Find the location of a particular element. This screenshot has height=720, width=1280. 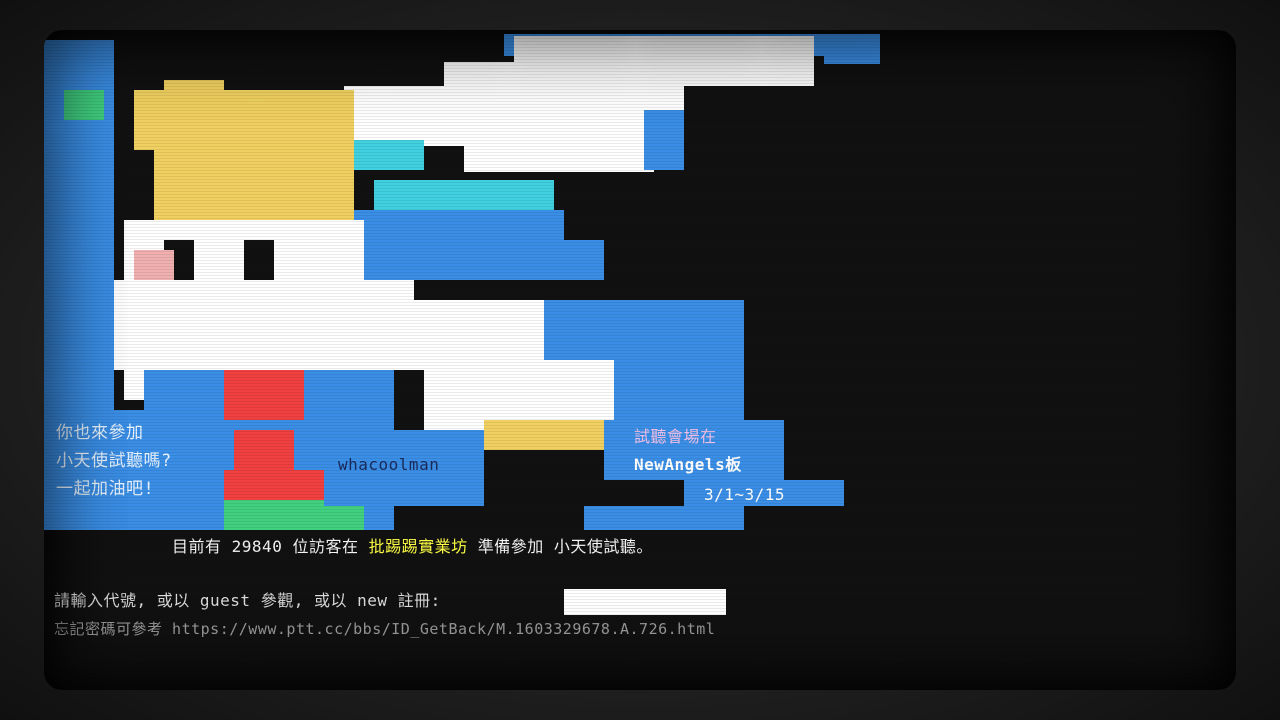

status-bracket-close is located at coordinates (287, 546).